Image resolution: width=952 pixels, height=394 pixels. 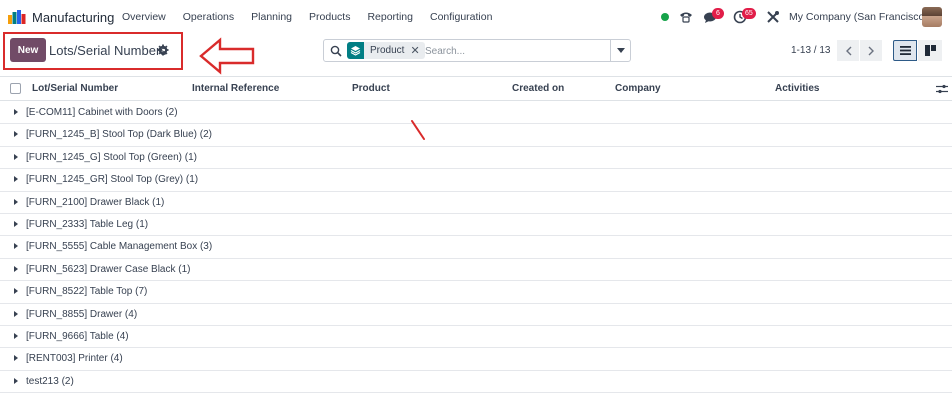 I want to click on search-icon, so click(x=336, y=51).